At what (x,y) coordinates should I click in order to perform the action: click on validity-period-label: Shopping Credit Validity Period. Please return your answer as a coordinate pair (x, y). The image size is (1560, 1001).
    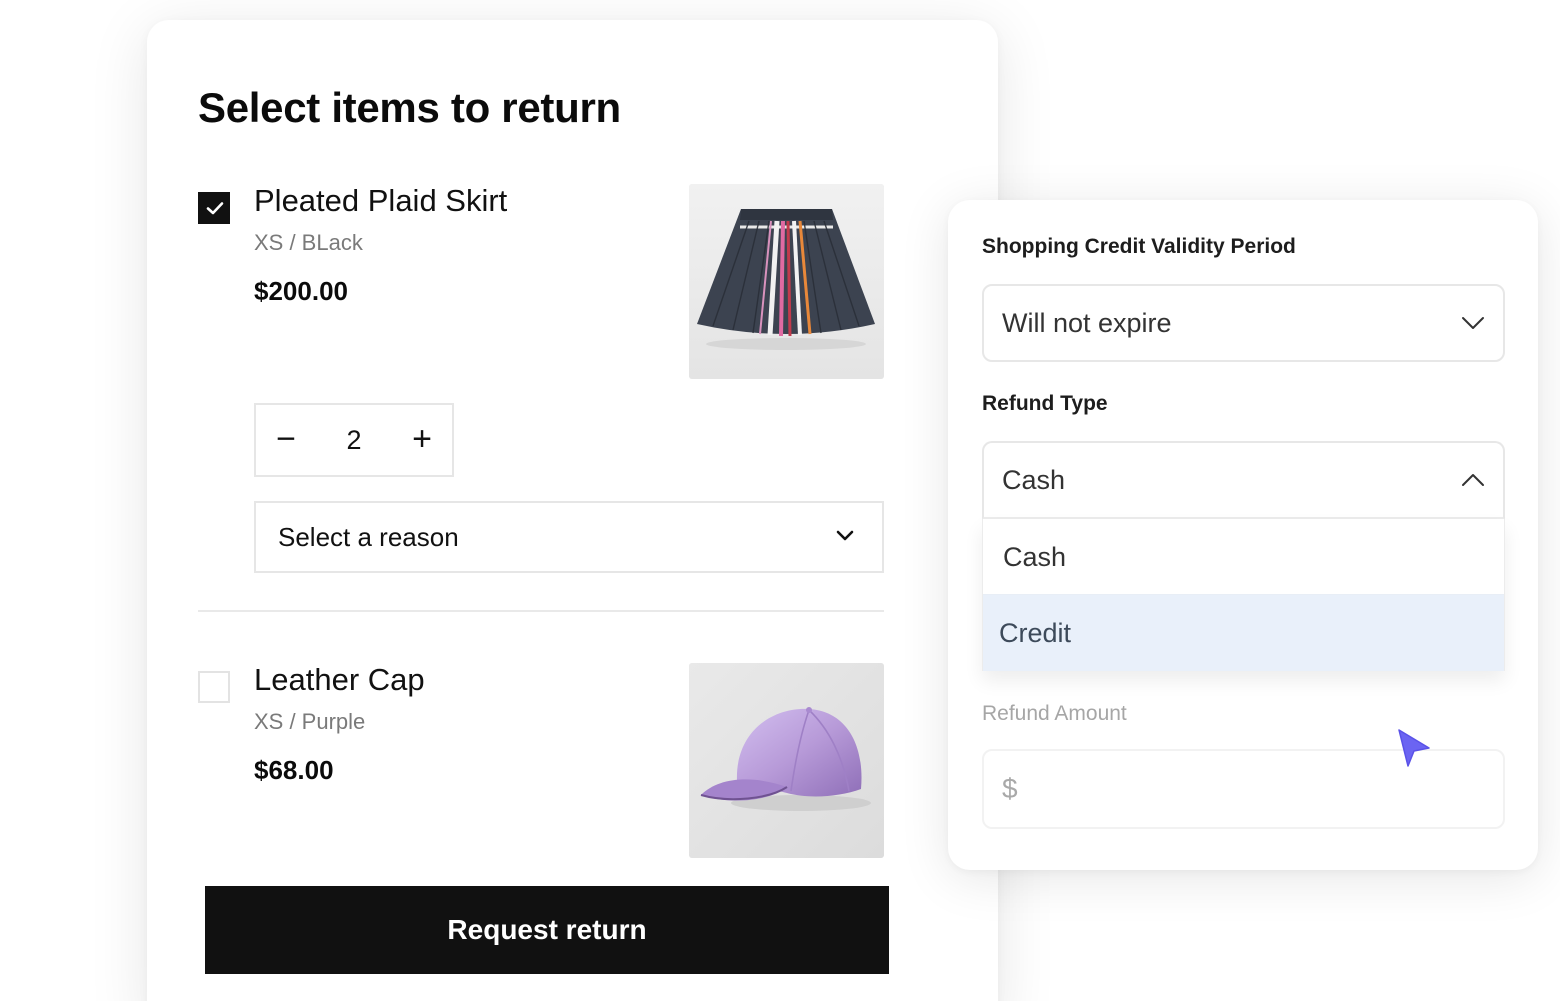
    Looking at the image, I should click on (1139, 246).